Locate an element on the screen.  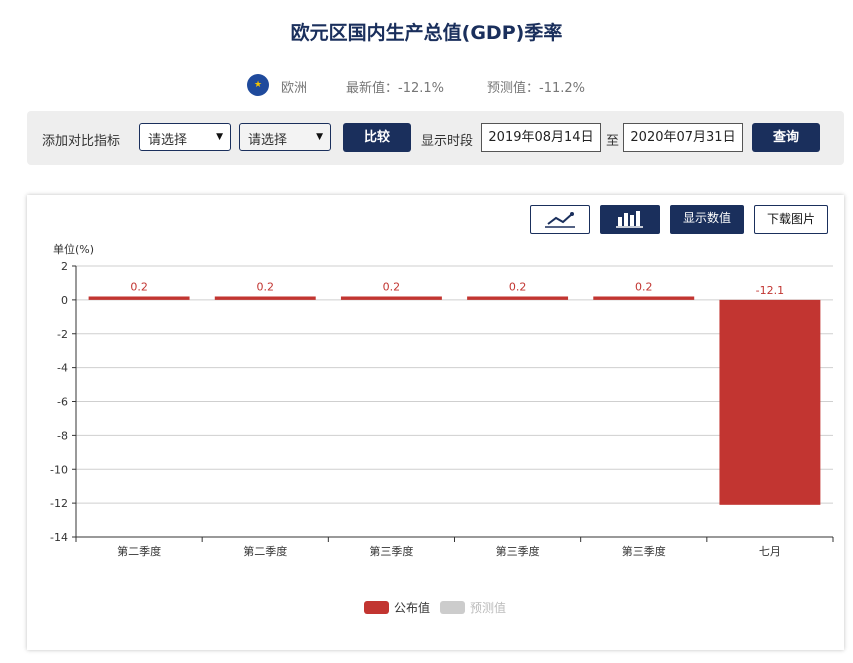
y-tick-label: -14 is located at coordinates (59, 537).